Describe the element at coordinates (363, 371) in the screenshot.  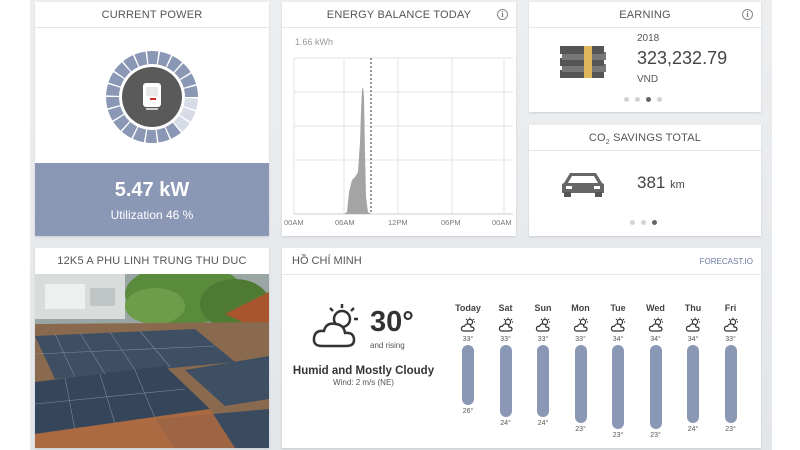
I see `weather-summary: Humid and Mostly Cloudy` at that location.